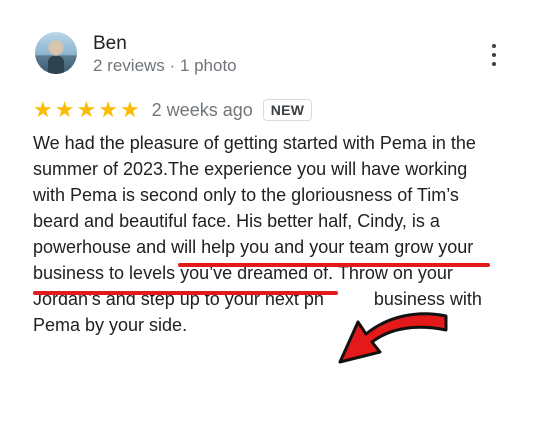  I want to click on new-badge: NEW, so click(287, 110).